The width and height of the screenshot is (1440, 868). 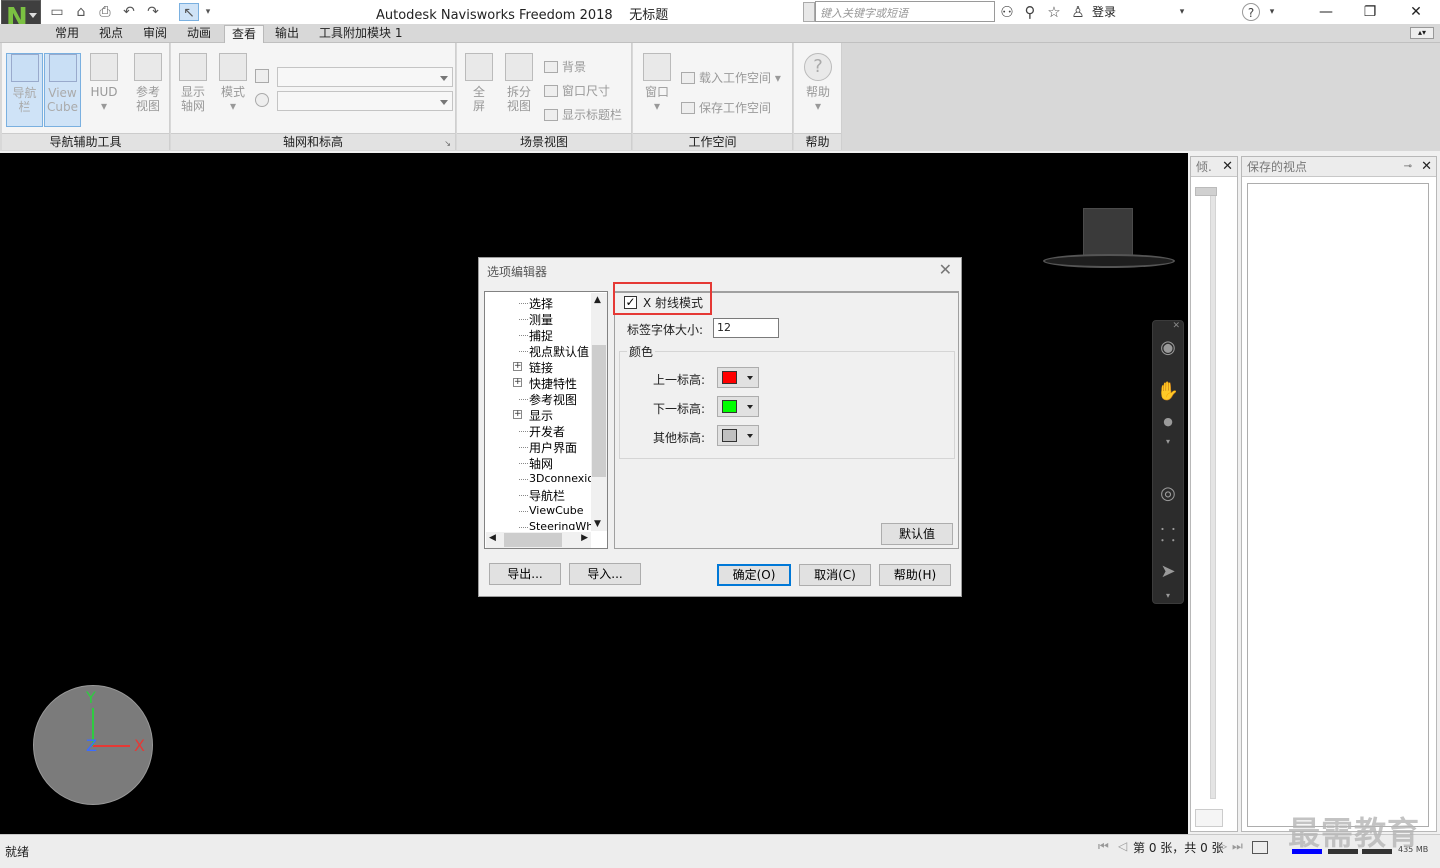 I want to click on select-arrow-icon: ➤, so click(x=1168, y=571).